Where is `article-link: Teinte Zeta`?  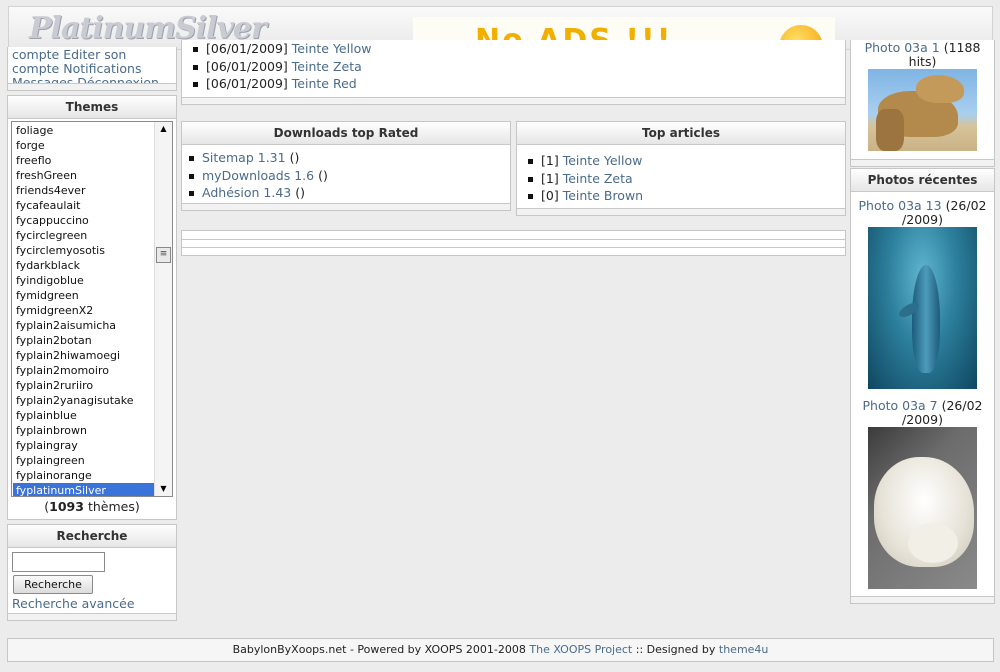
article-link: Teinte Zeta is located at coordinates (598, 178).